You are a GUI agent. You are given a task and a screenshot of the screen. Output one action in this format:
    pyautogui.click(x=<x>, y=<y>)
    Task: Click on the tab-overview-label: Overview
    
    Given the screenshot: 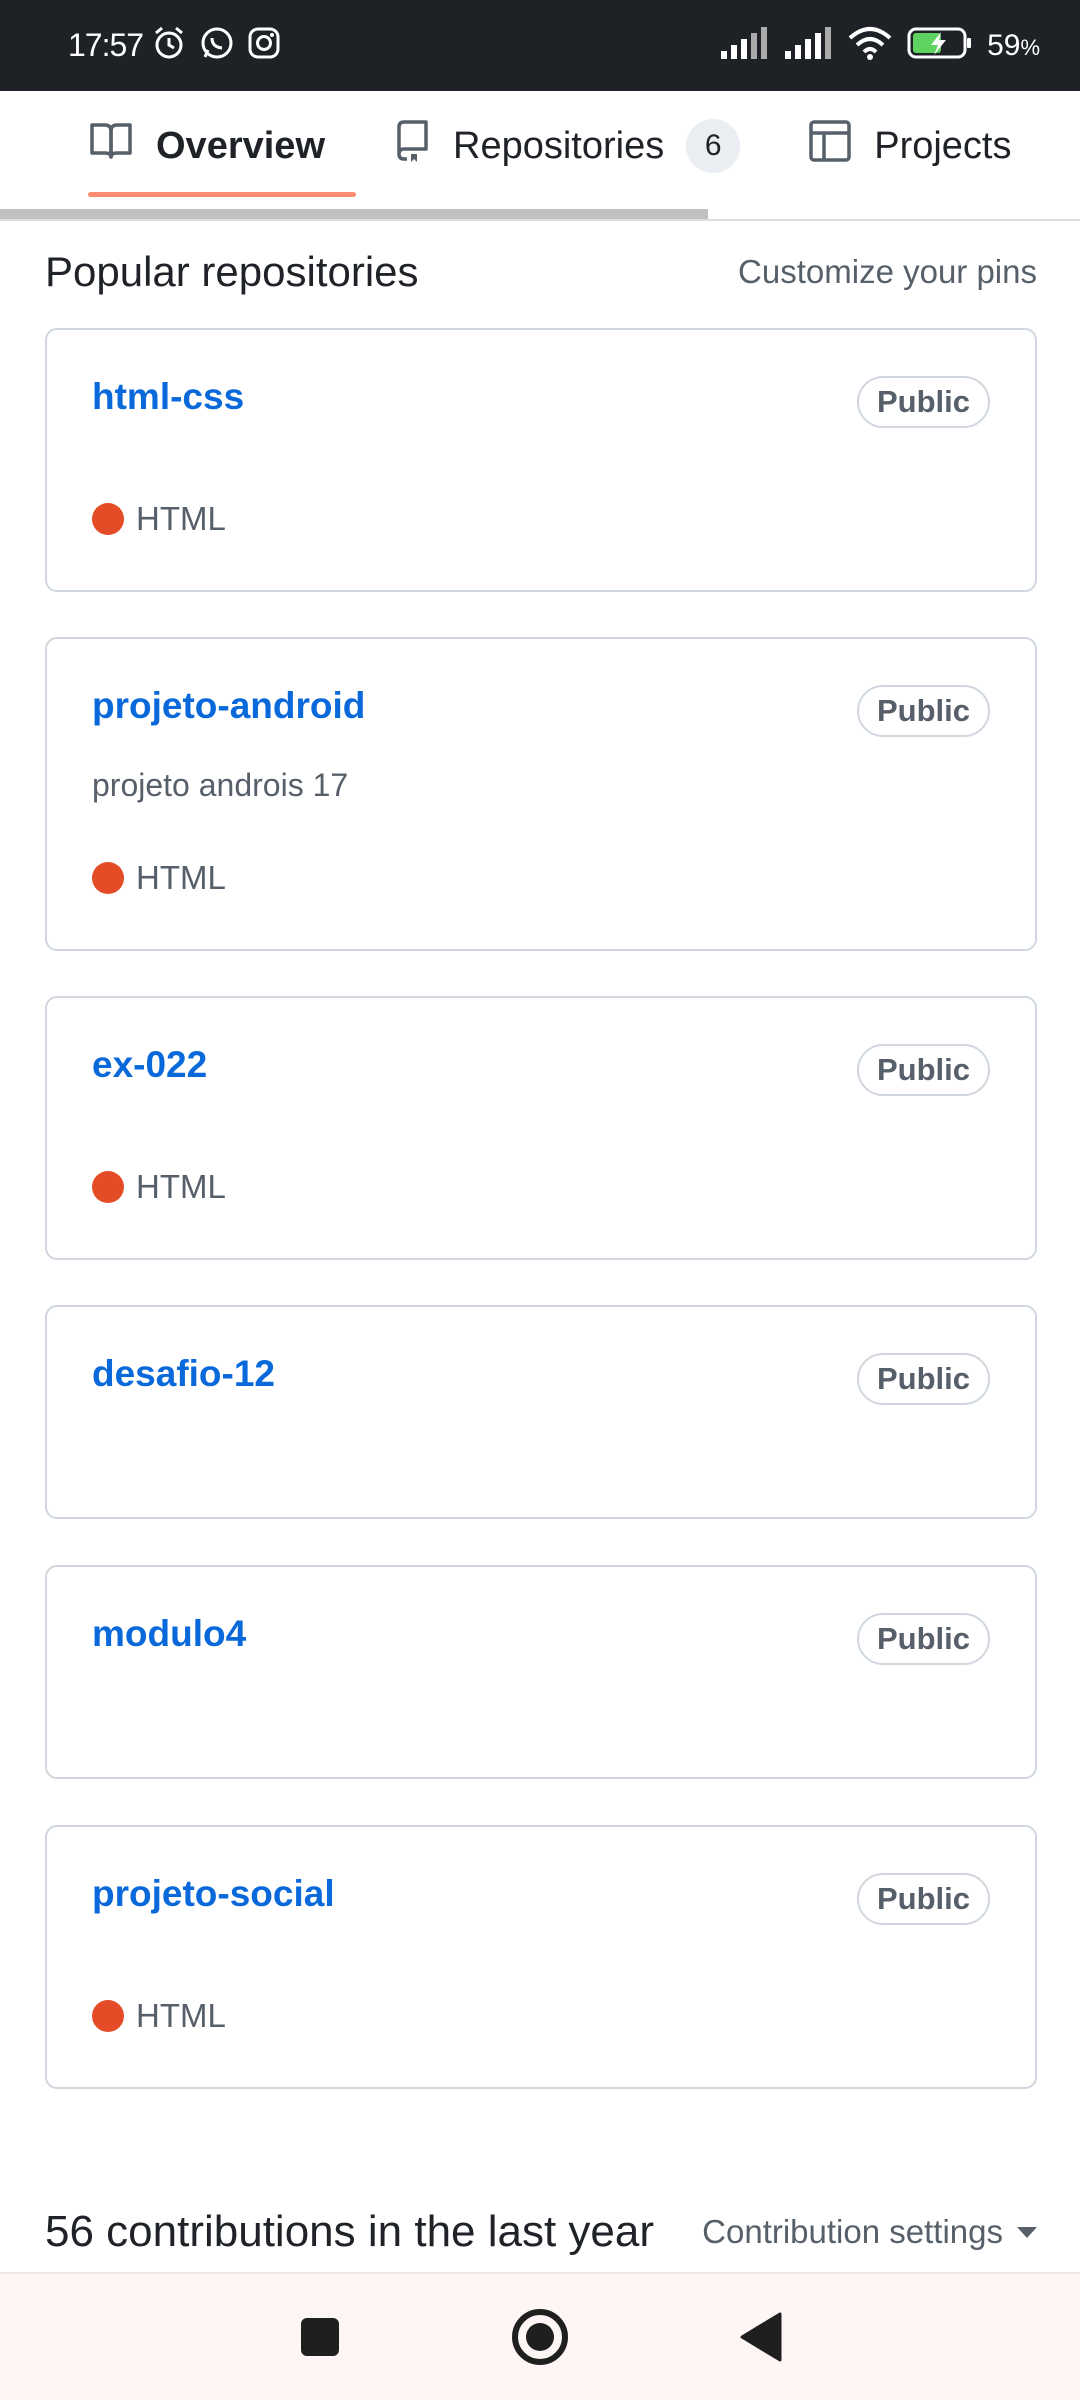 What is the action you would take?
    pyautogui.click(x=240, y=145)
    